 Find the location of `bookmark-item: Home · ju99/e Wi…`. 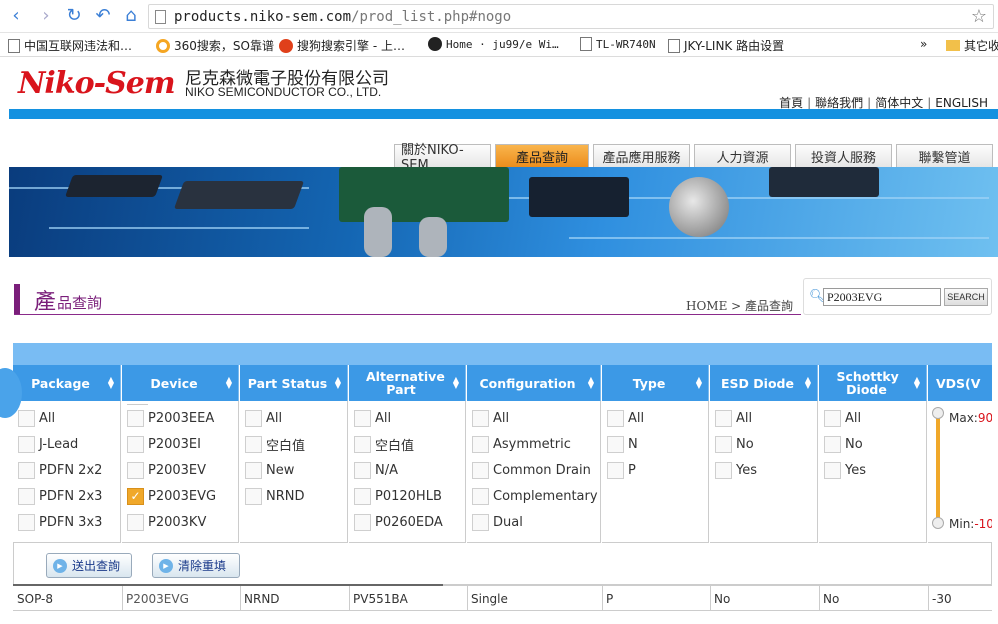

bookmark-item: Home · ju99/e Wi… is located at coordinates (493, 44).